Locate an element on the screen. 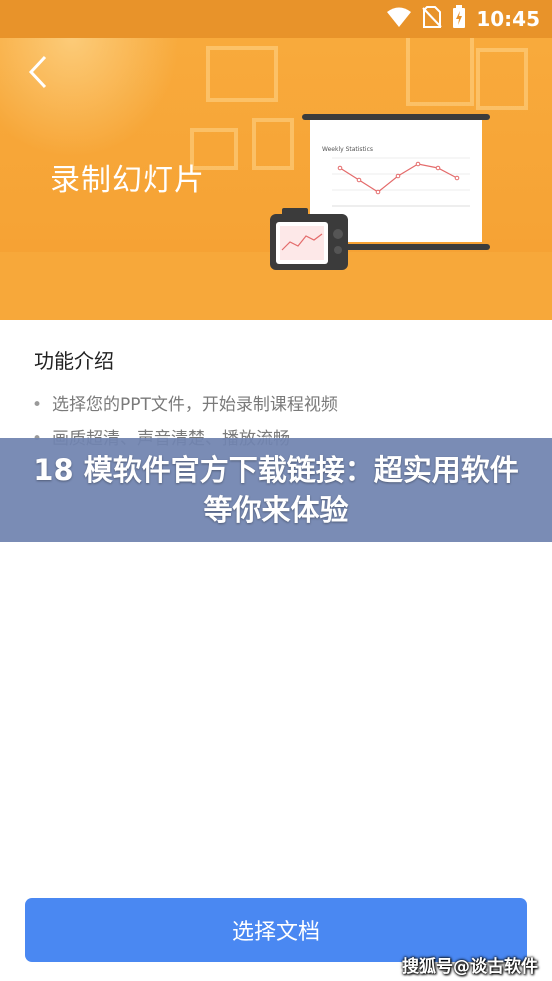  feature-item: • 选择您的PPT文件，开始录制课程视频 is located at coordinates (184, 409).